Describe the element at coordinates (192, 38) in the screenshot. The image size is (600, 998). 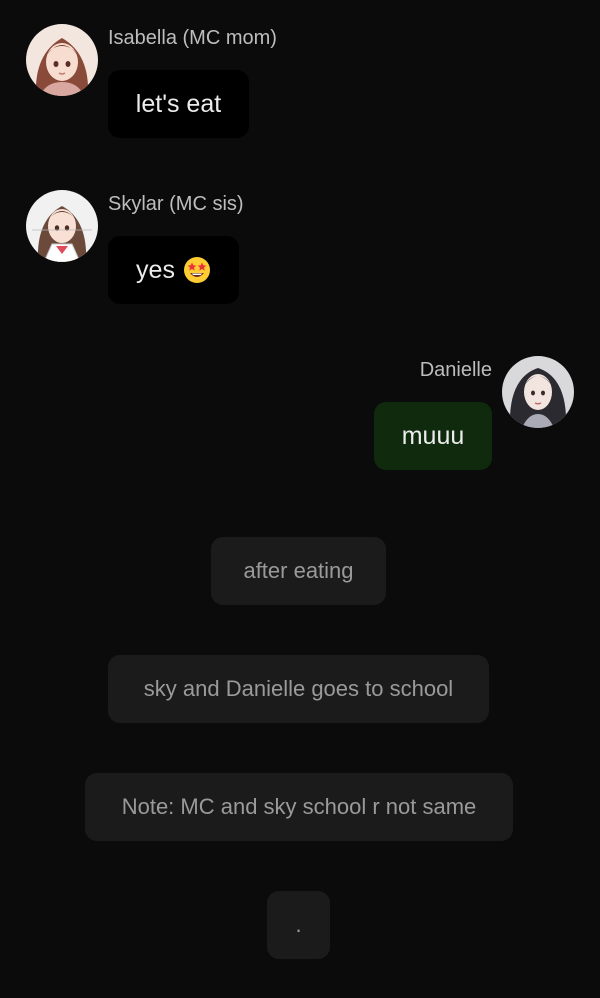
I see `sender-name: Isabella (MC mom)` at that location.